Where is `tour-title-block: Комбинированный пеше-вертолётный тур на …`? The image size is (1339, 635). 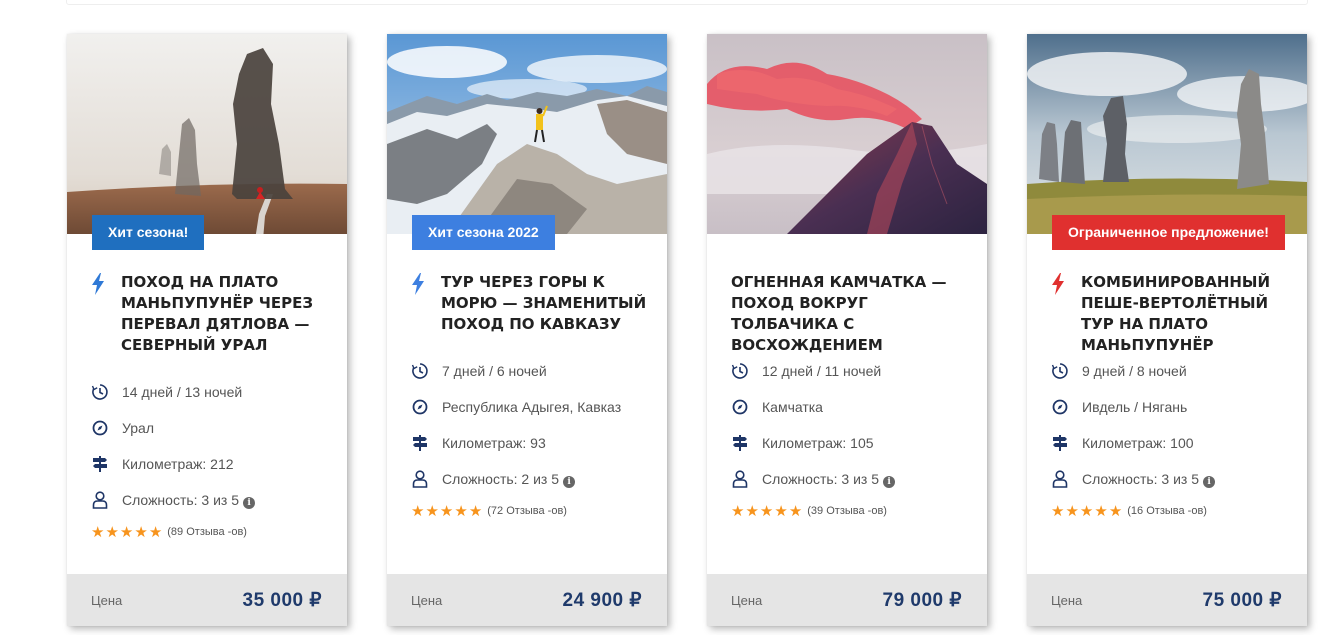 tour-title-block: Комбинированный пеше-вертолётный тур на … is located at coordinates (1171, 314).